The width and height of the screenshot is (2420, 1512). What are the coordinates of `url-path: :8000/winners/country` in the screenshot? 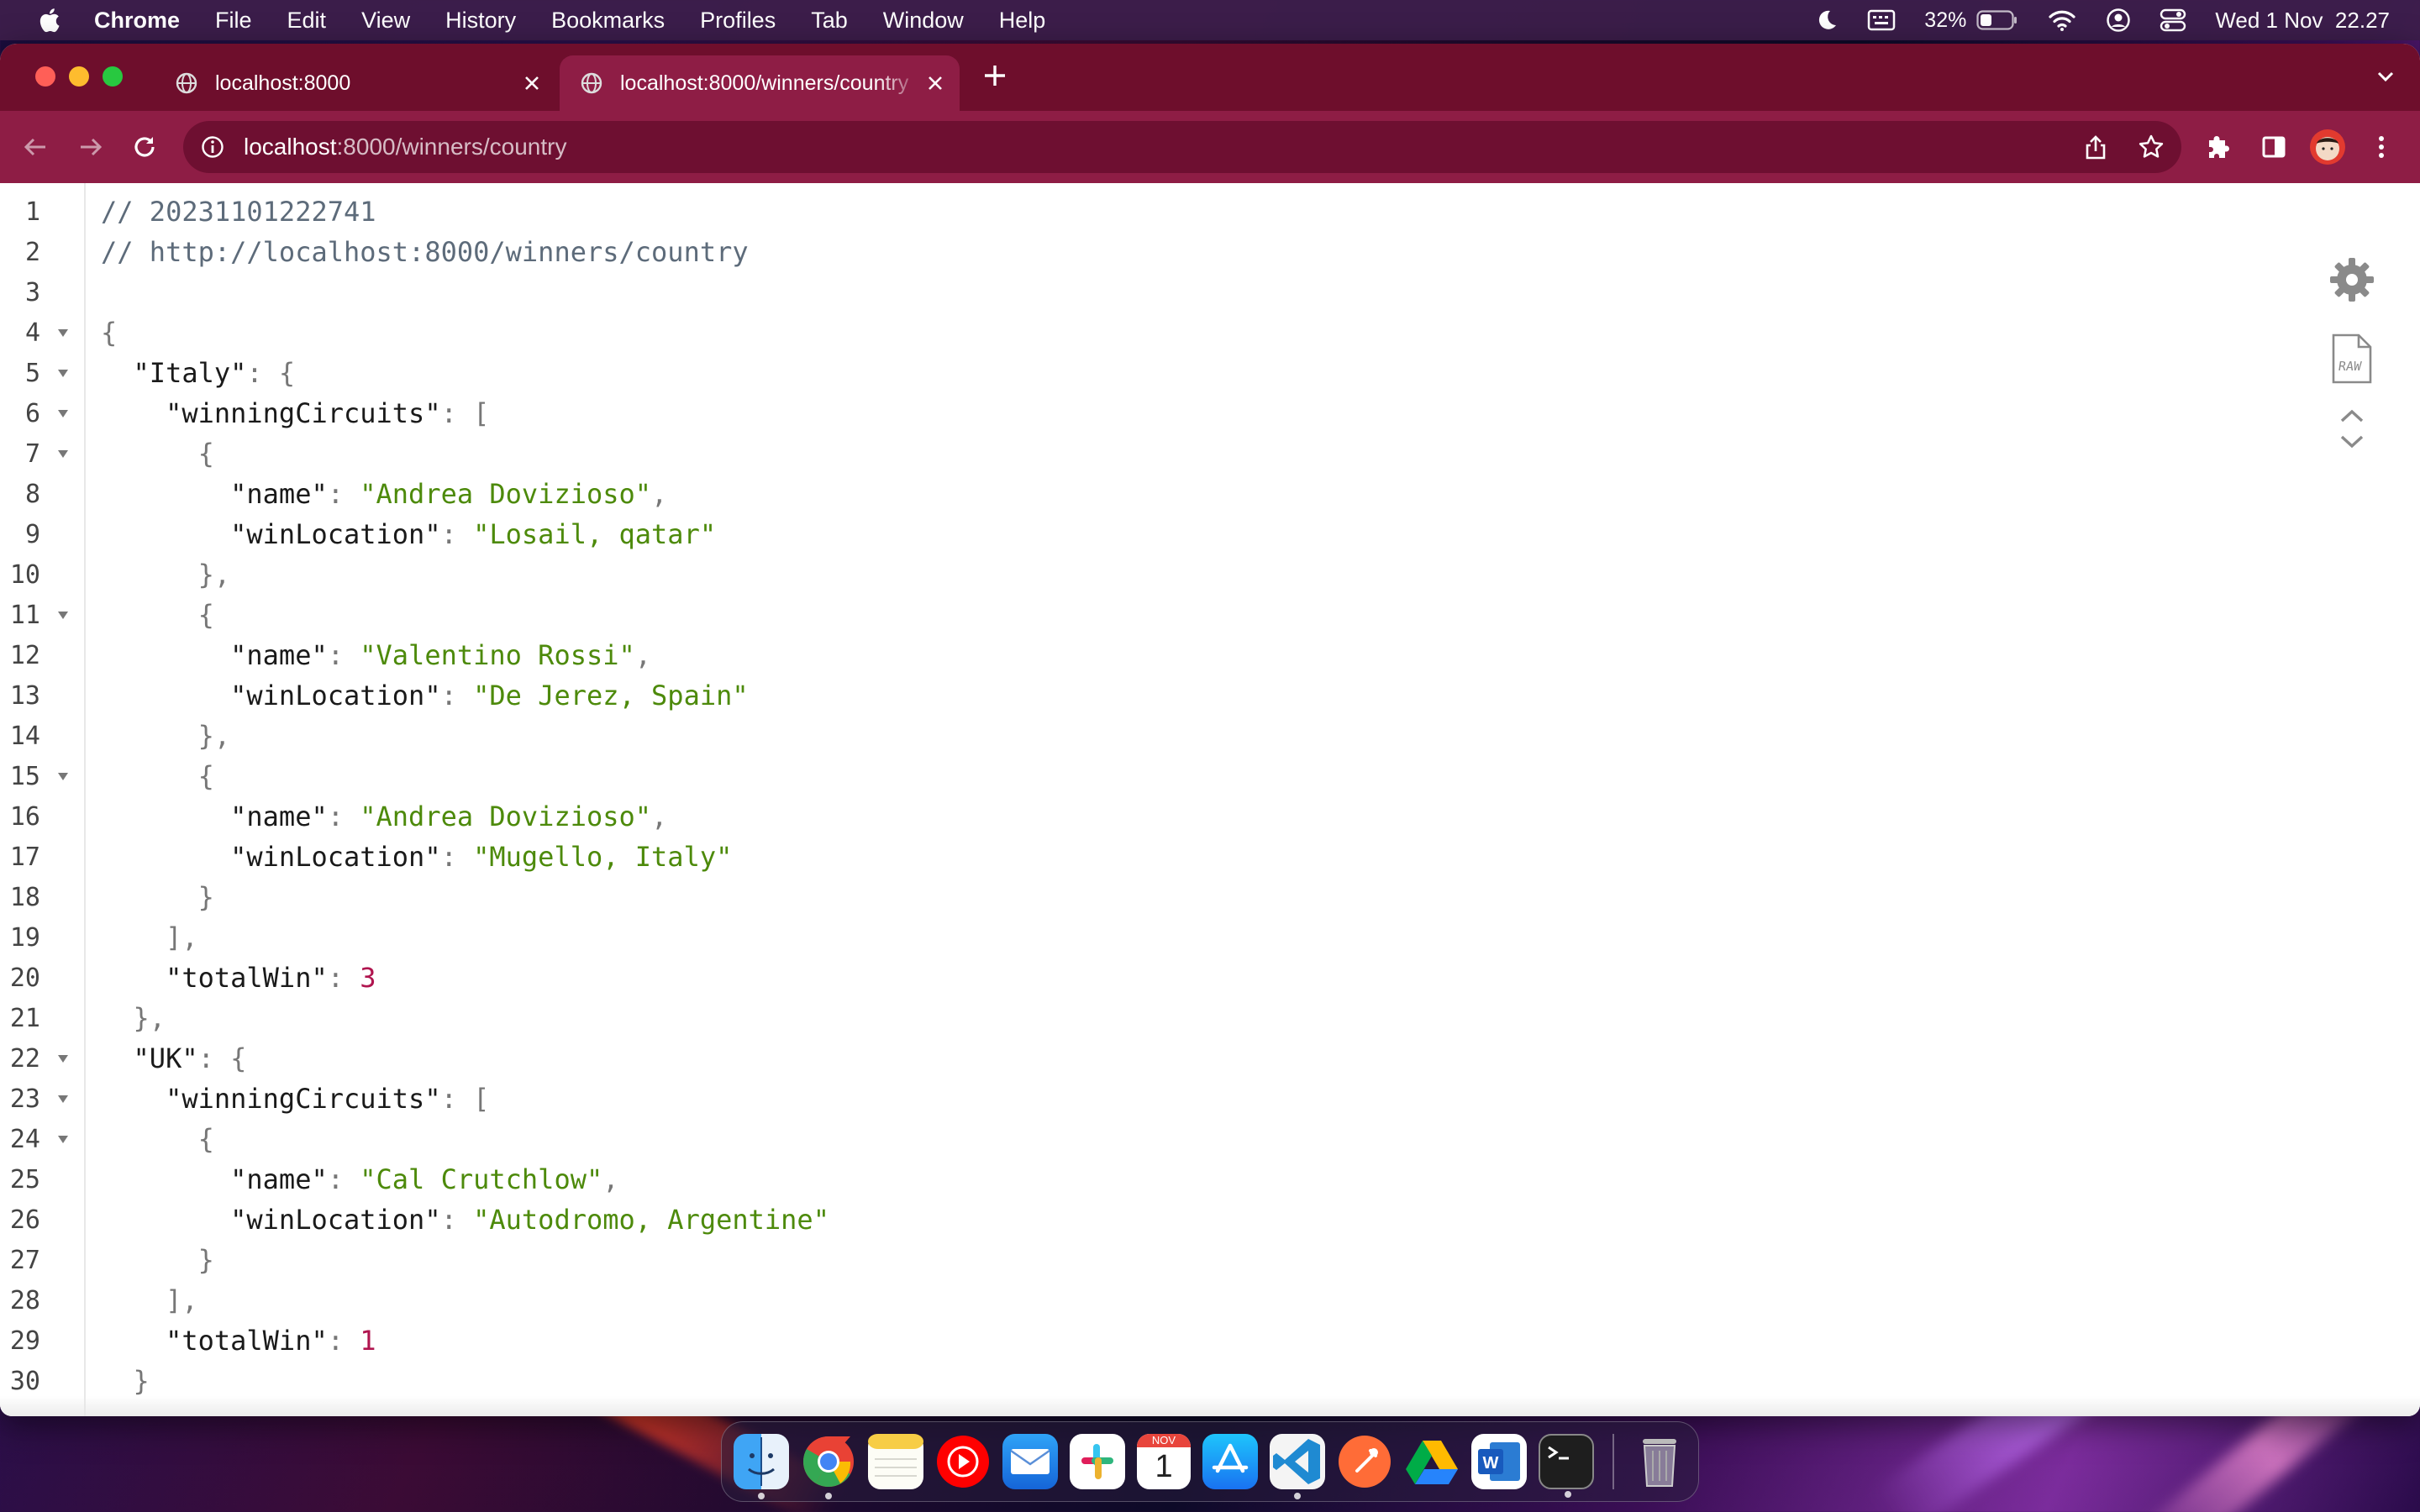 It's located at (451, 147).